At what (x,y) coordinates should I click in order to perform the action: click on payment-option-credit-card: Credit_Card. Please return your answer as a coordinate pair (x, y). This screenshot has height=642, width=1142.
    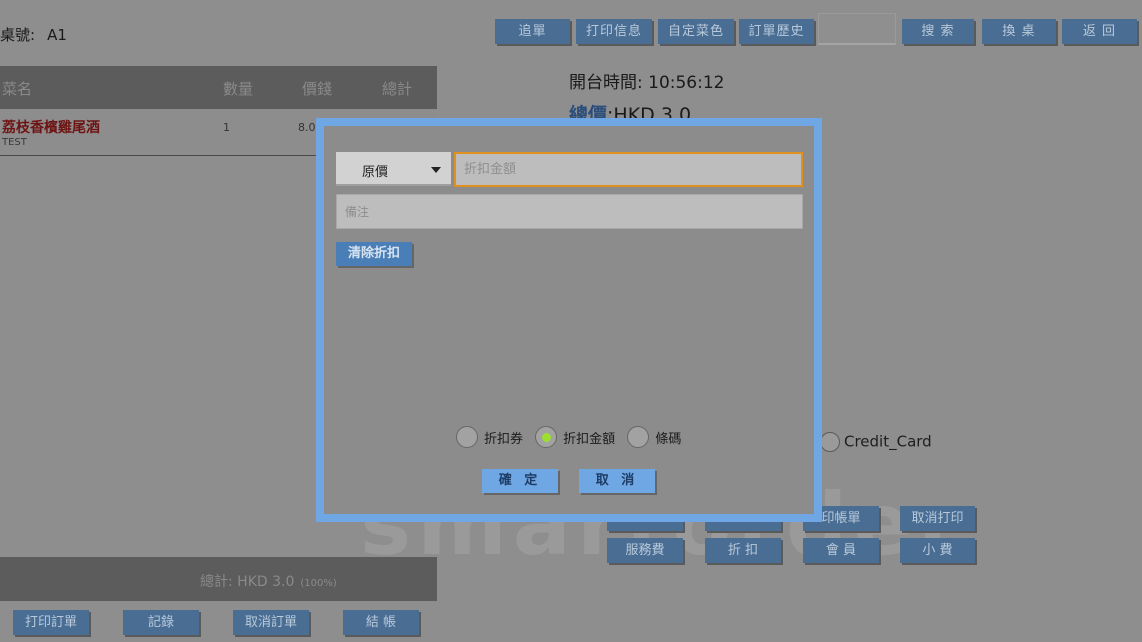
    Looking at the image, I should click on (876, 442).